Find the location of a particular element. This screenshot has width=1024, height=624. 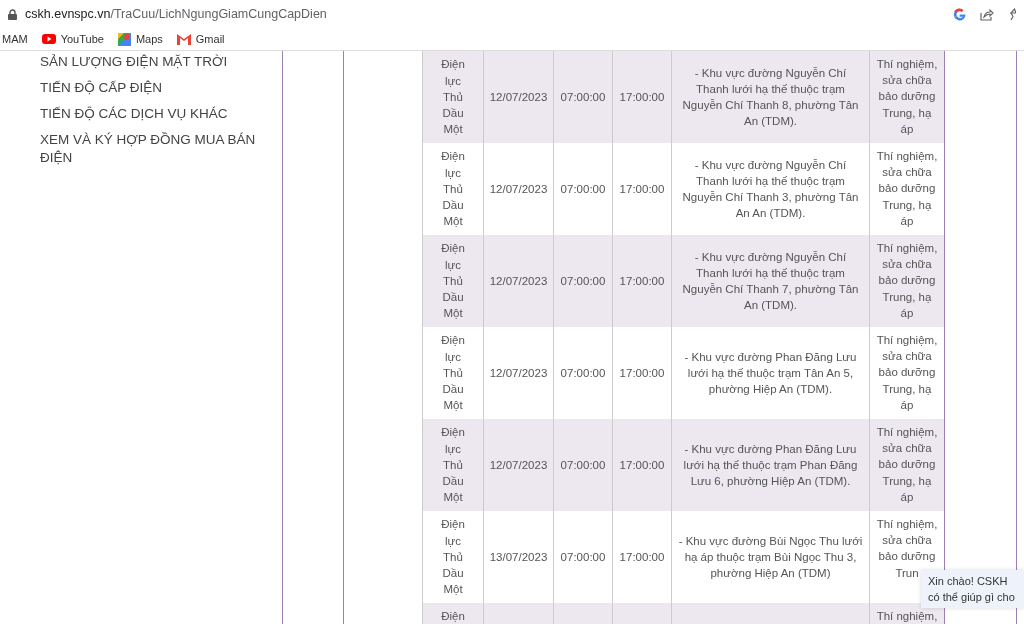

bookmark-label: YouTube is located at coordinates (82, 39).